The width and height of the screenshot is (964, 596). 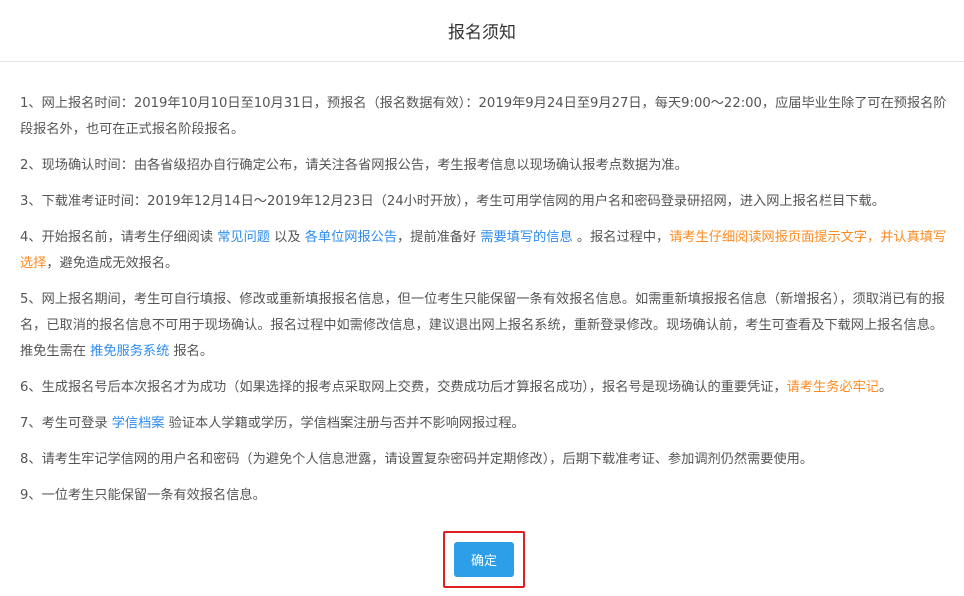 I want to click on recommendation-system-link: 推免服务系统, so click(x=129, y=351).